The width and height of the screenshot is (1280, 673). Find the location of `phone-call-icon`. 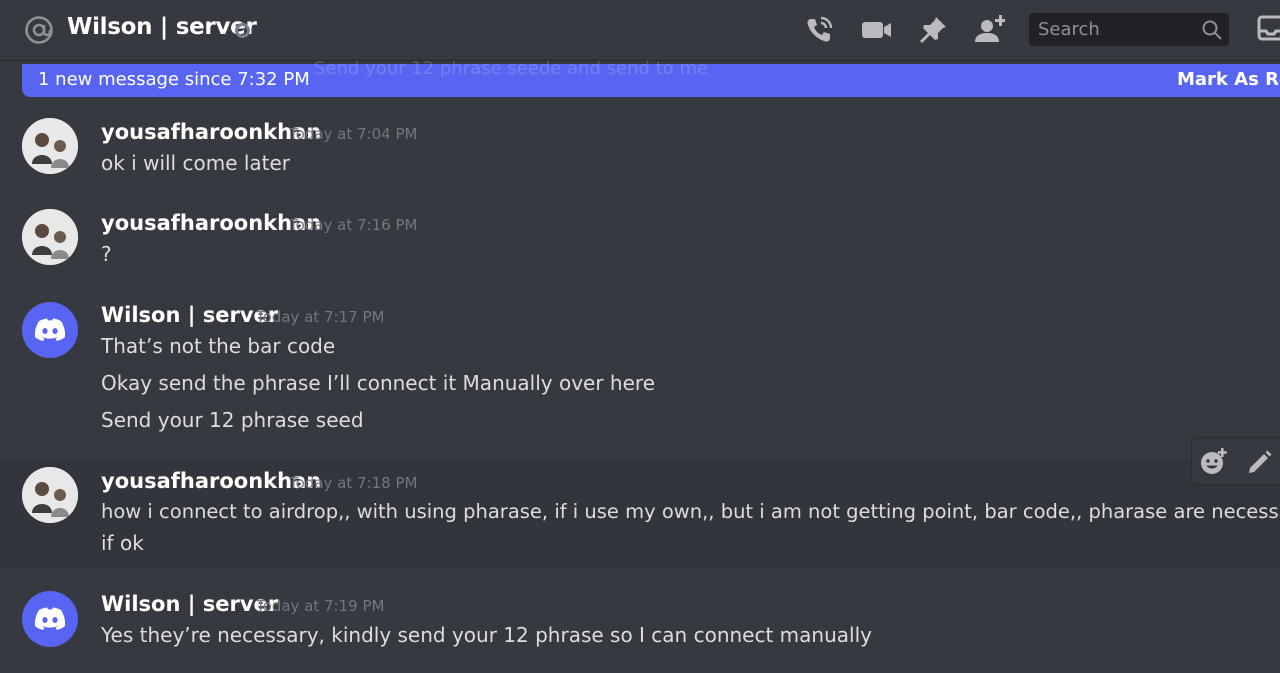

phone-call-icon is located at coordinates (819, 30).